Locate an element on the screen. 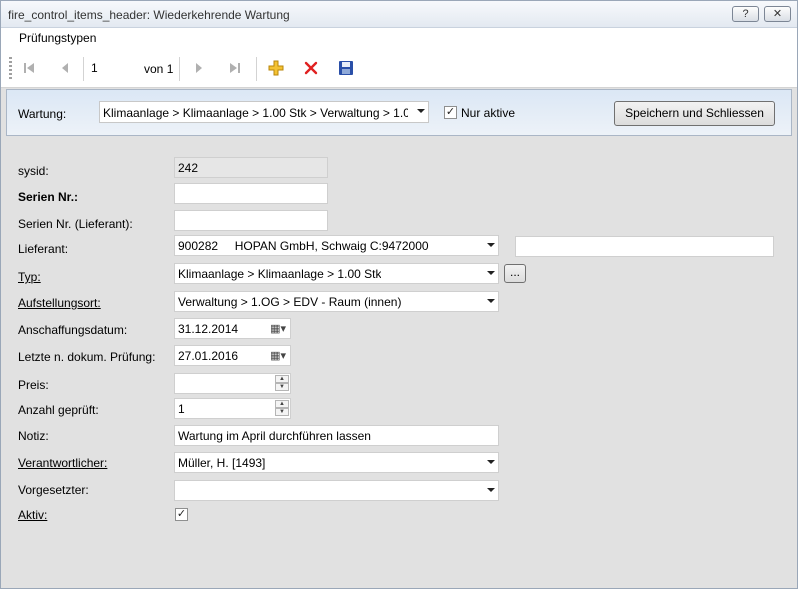  notiz-input: Wartung im April durchführen lassen is located at coordinates (336, 435).